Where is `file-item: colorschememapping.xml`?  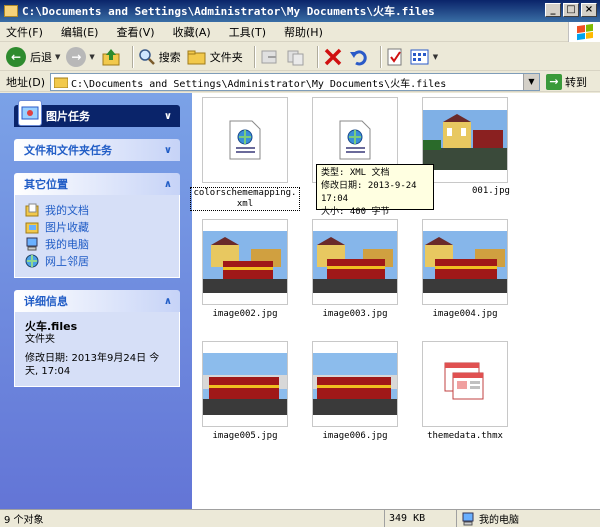 file-item: colorschememapping.xml is located at coordinates (245, 154).